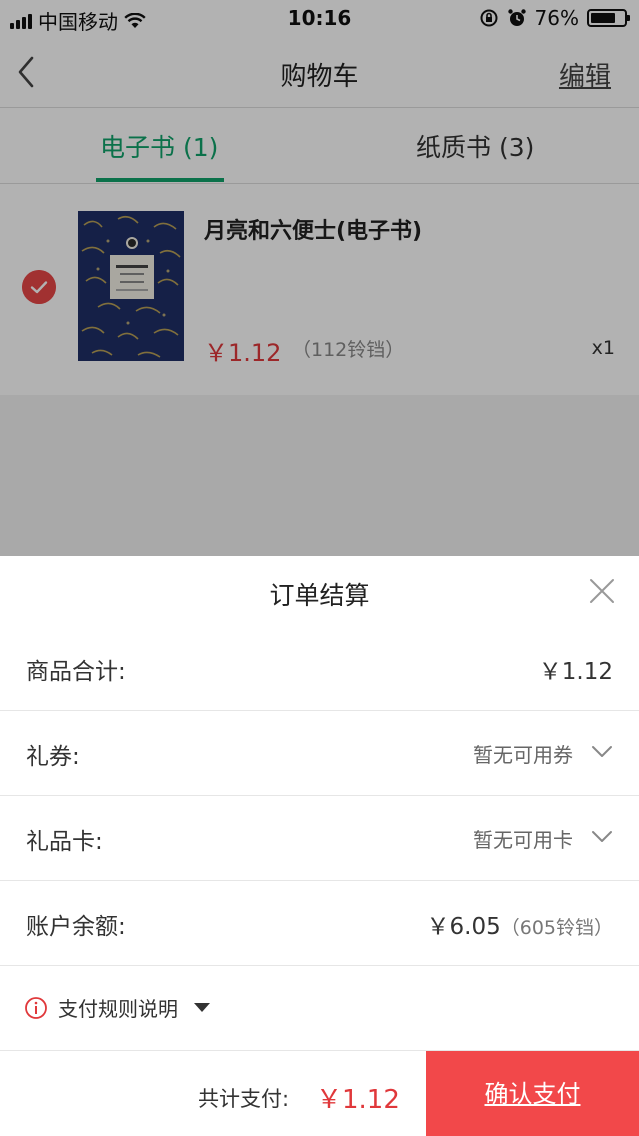  I want to click on coupon-label: 礼券:, so click(53, 757).